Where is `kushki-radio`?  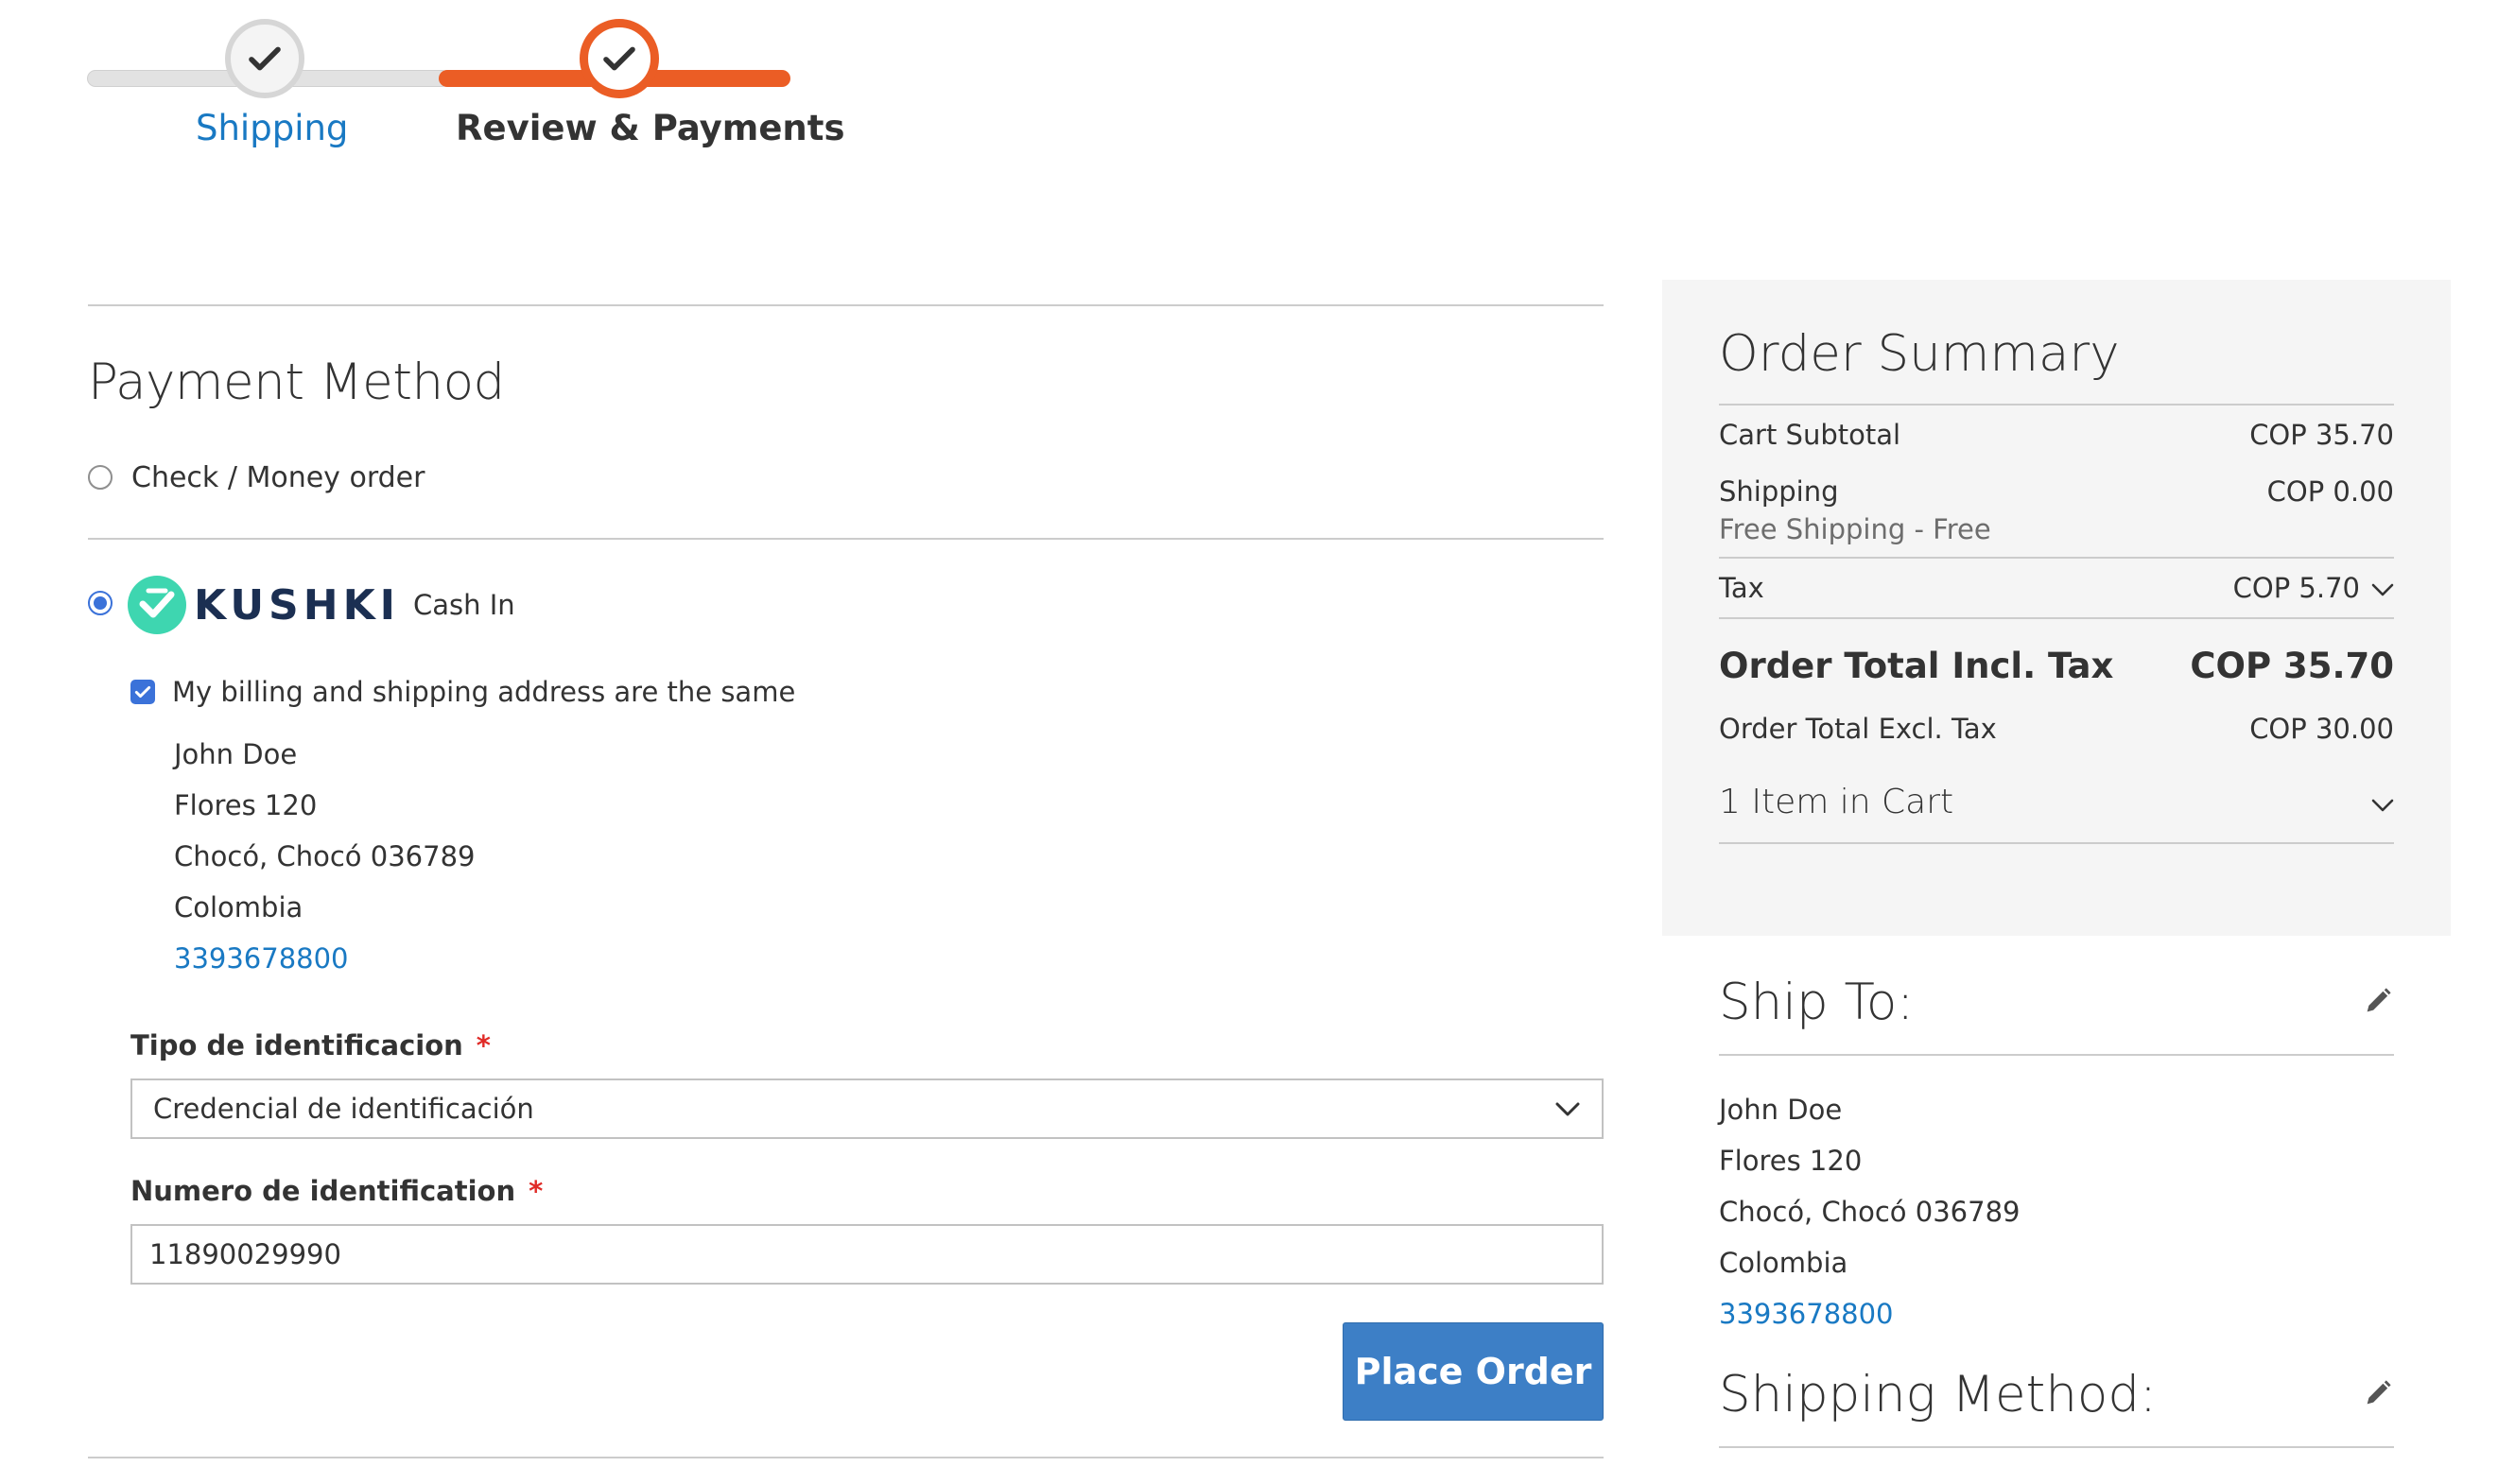
kushki-radio is located at coordinates (100, 603).